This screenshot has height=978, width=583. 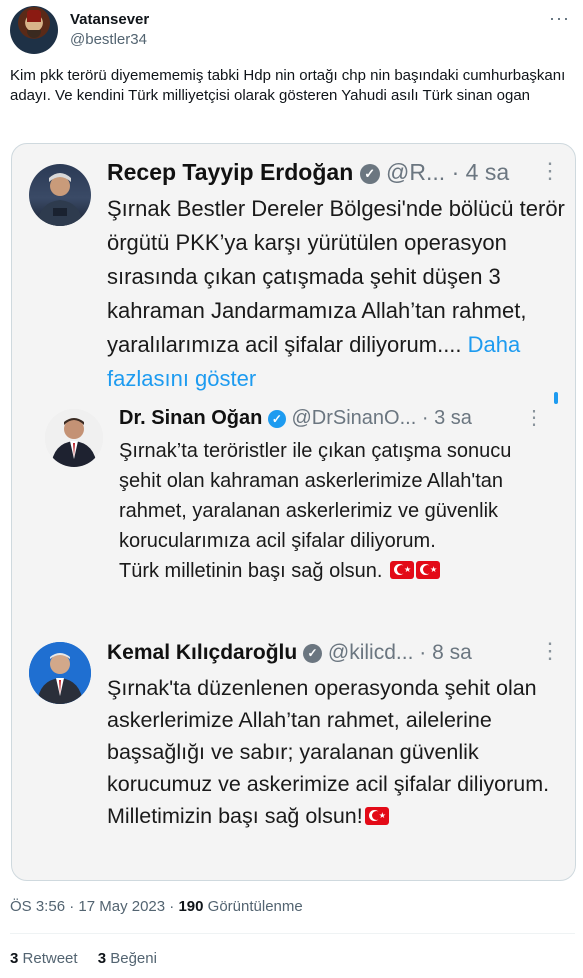 What do you see at coordinates (230, 172) in the screenshot?
I see `erdogan-name: Recep Tayyip Erdoğan` at bounding box center [230, 172].